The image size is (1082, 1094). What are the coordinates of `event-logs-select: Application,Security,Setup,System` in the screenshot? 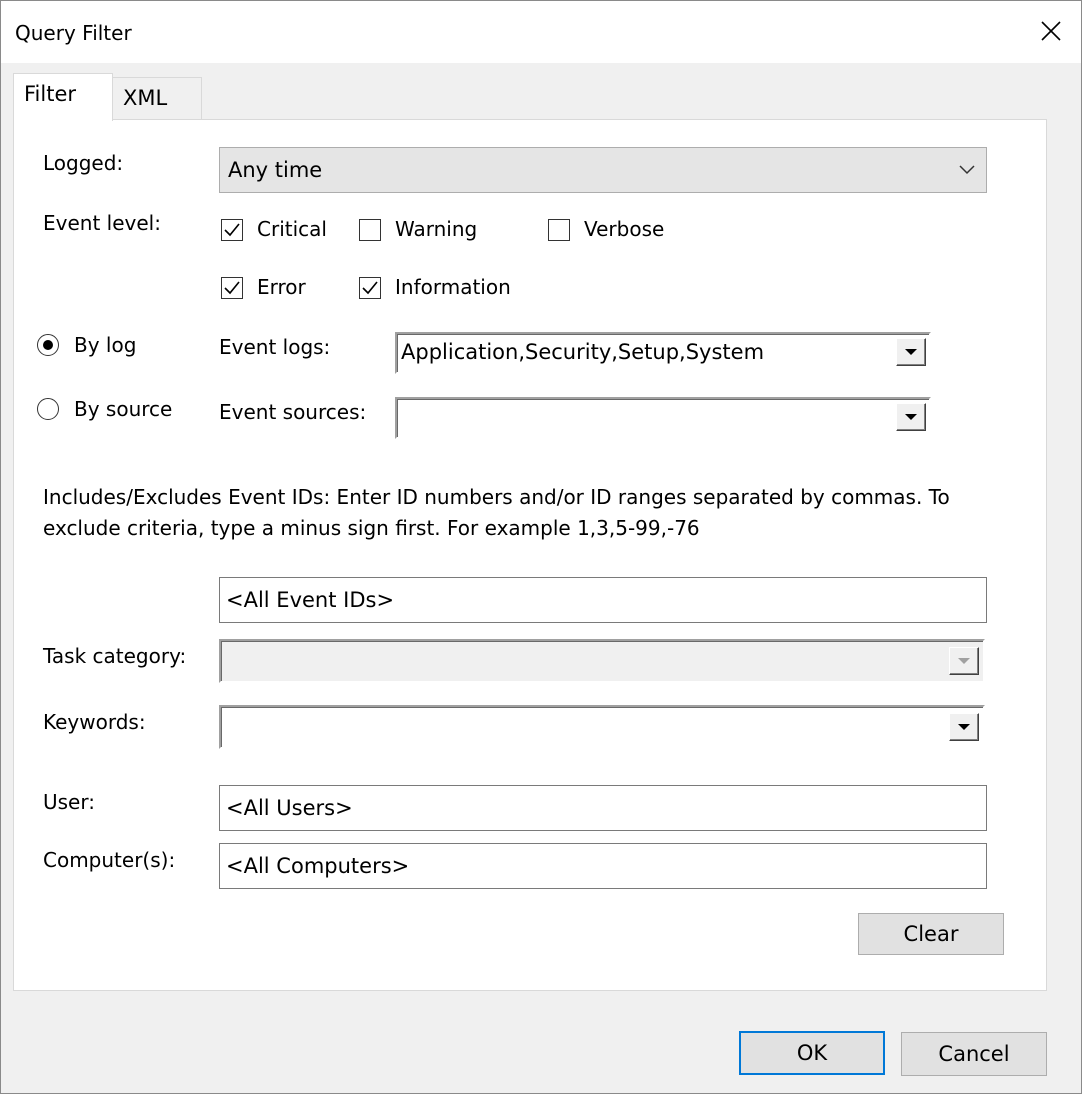 It's located at (663, 353).